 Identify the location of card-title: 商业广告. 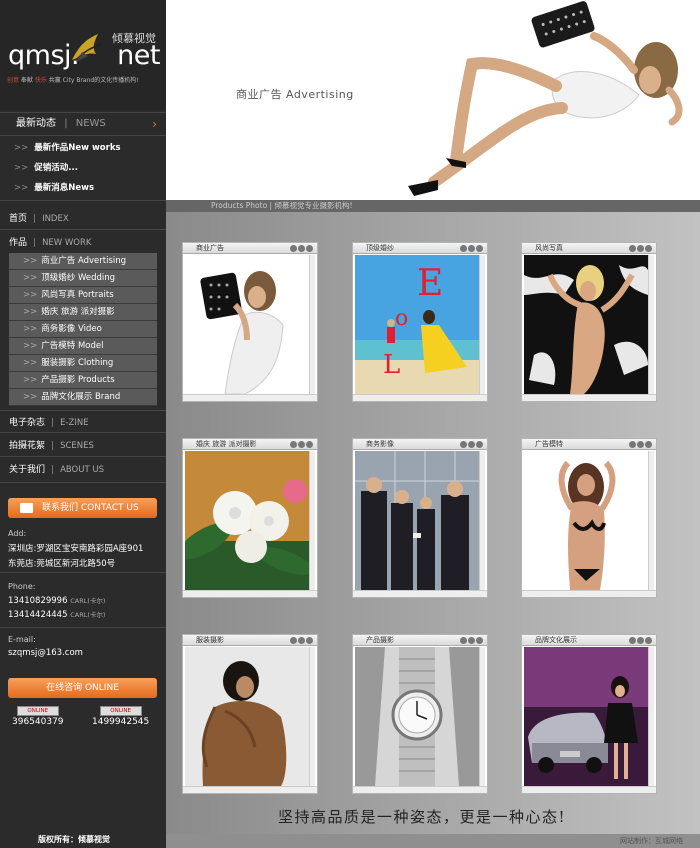
(250, 248).